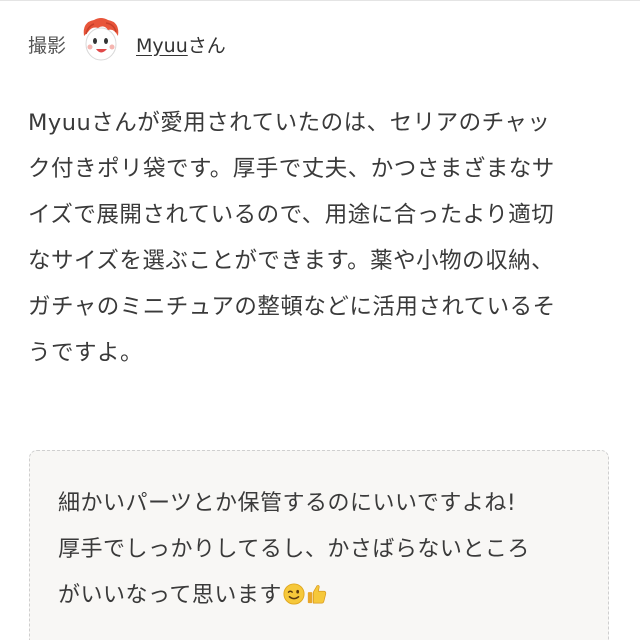 This screenshot has height=640, width=640. I want to click on paragraph-line: ク付きポリ袋です。厚手で丈夫、かつさまざまなサ, so click(291, 169).